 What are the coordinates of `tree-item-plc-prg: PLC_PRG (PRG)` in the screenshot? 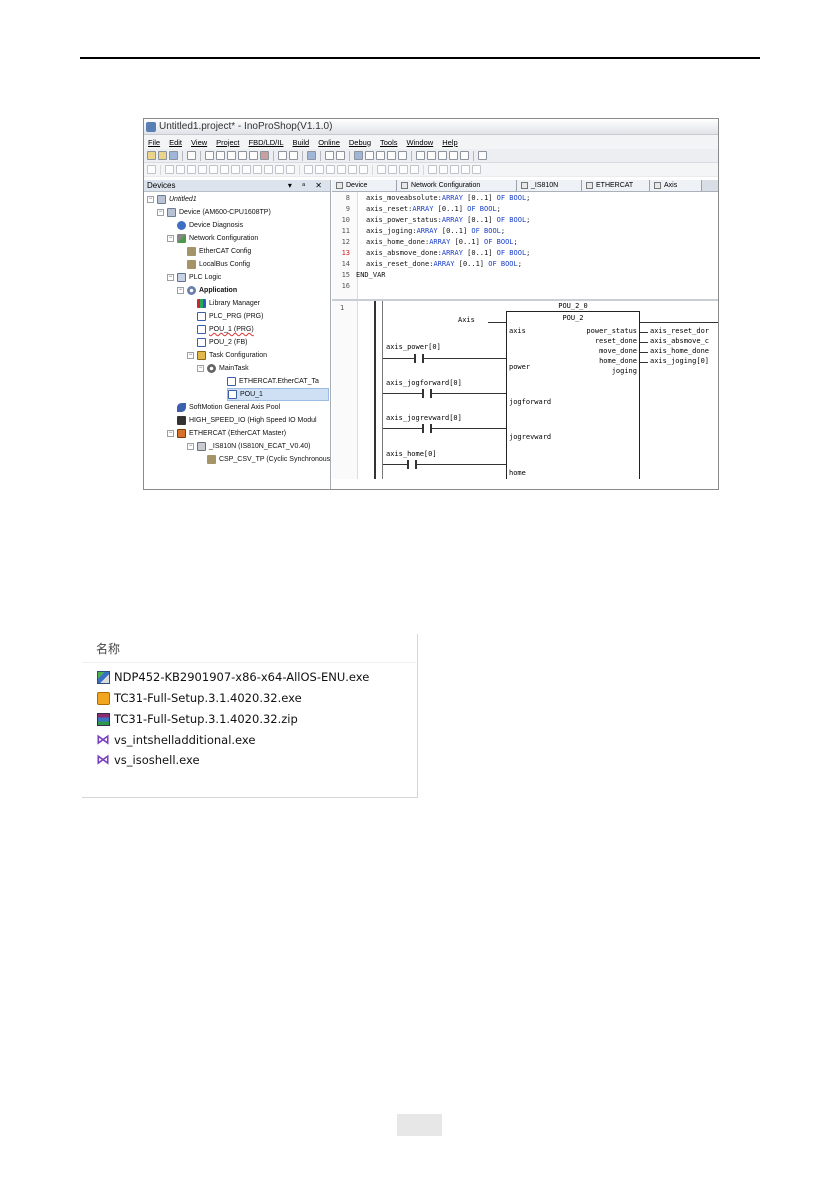 It's located at (230, 316).